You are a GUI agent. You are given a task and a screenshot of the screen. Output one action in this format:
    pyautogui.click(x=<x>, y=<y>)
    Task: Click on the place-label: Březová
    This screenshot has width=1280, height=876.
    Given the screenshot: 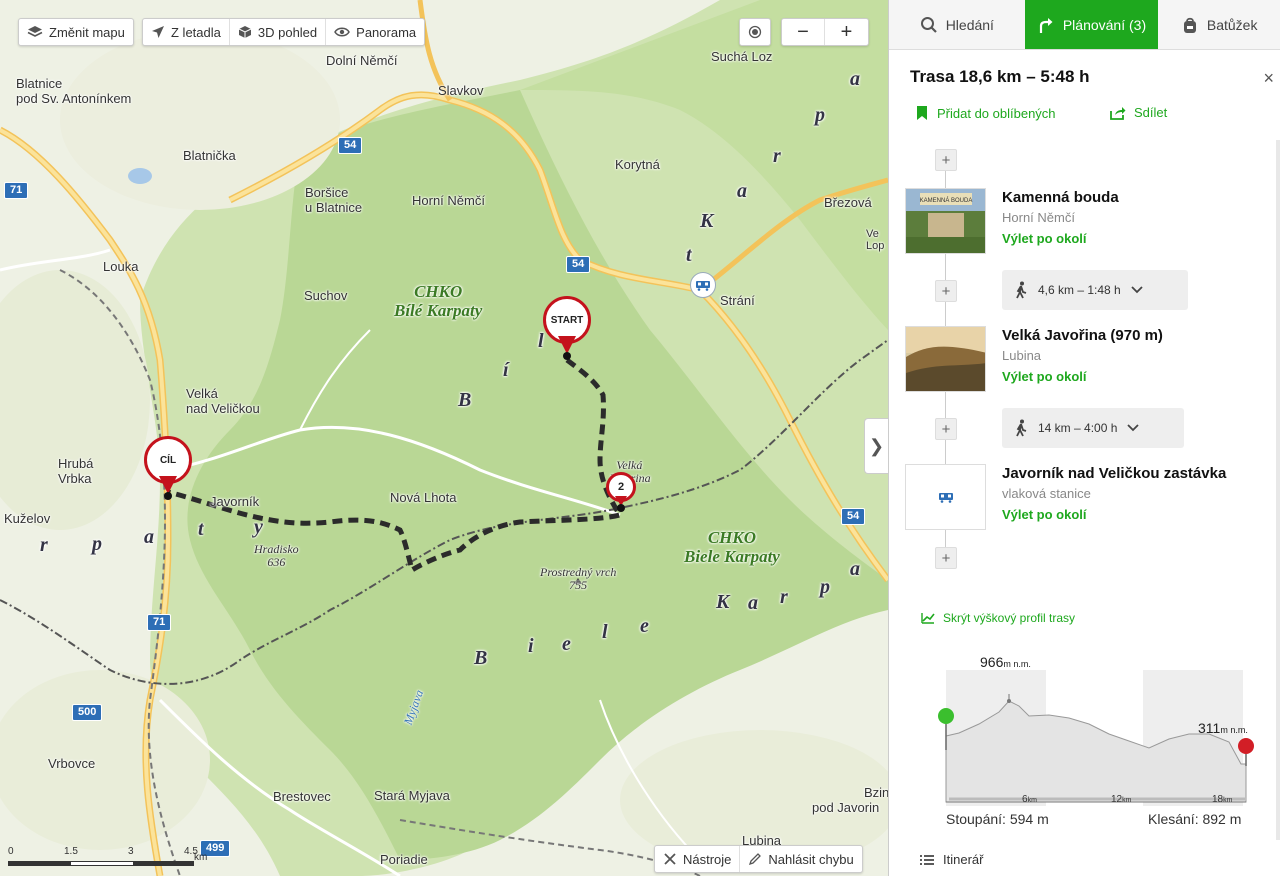 What is the action you would take?
    pyautogui.click(x=848, y=202)
    